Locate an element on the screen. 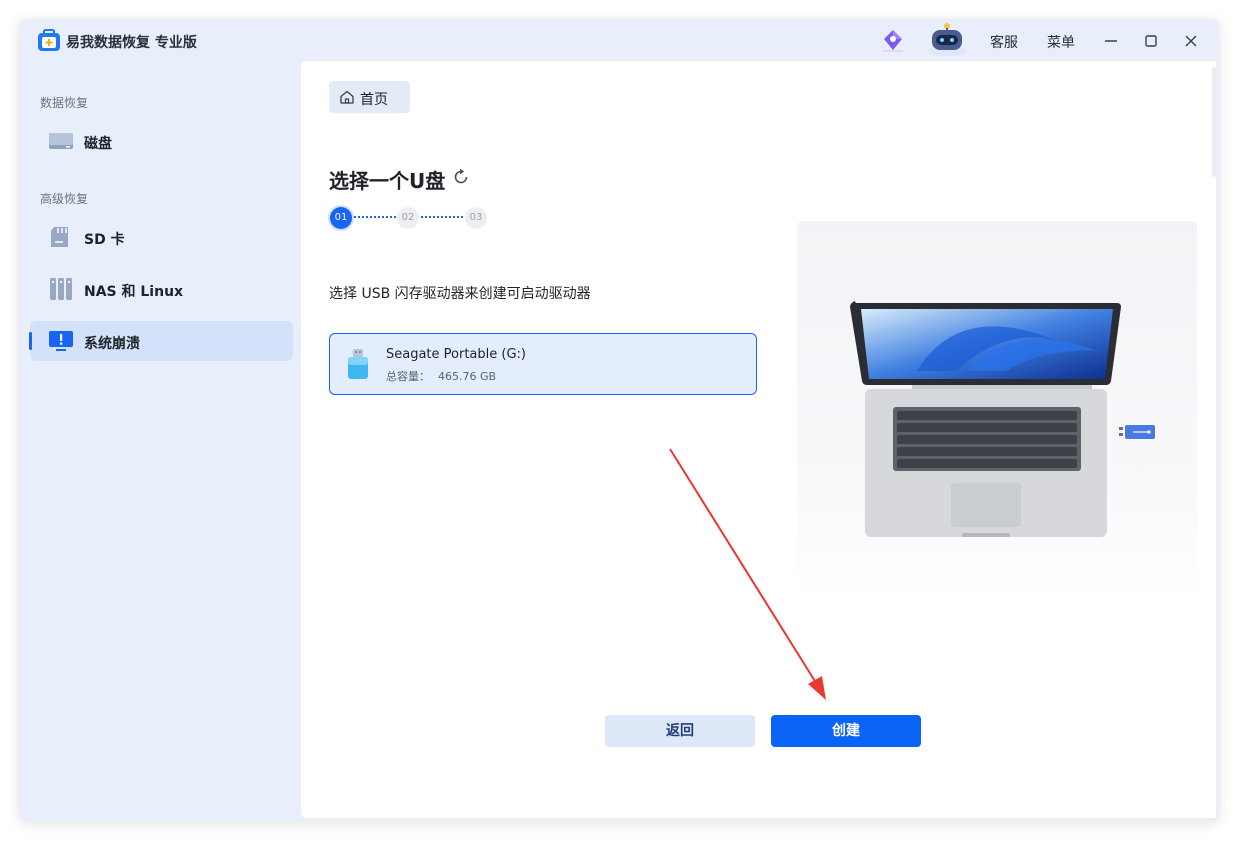 Image resolution: width=1240 pixels, height=843 pixels. disk-icon is located at coordinates (61, 141).